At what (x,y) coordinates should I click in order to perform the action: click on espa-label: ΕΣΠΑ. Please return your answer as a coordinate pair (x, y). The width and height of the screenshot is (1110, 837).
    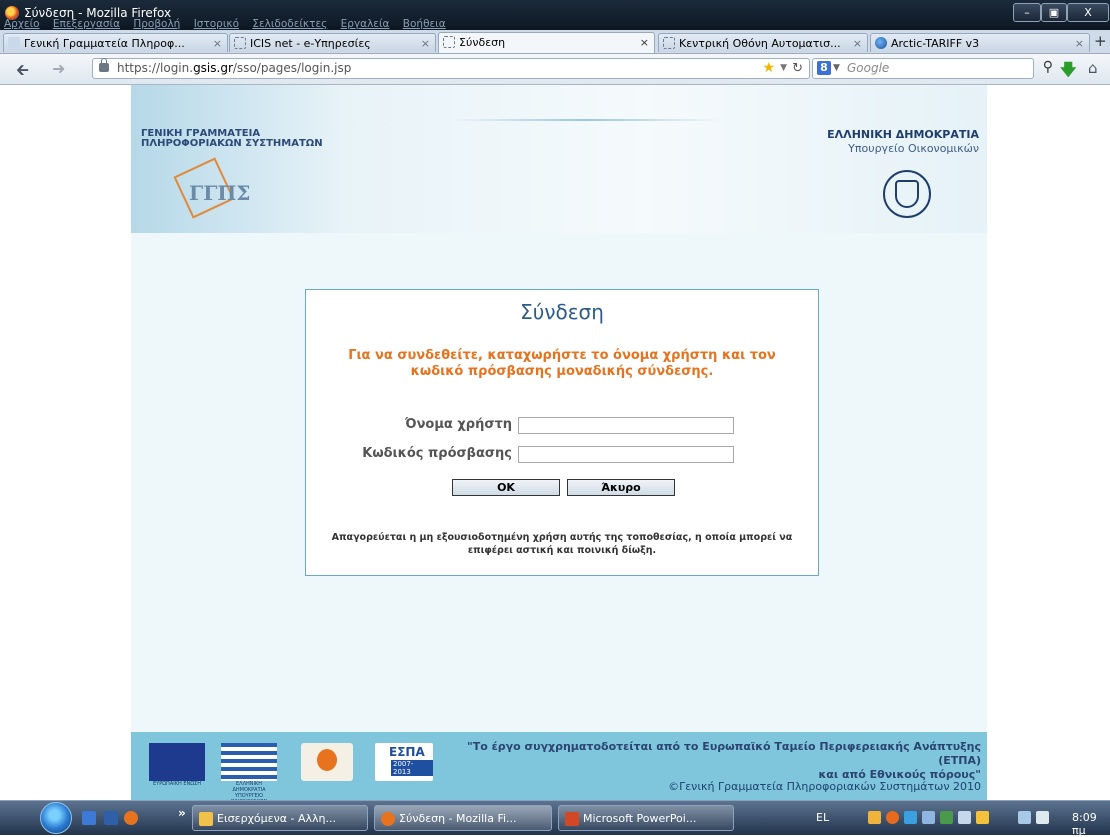
    Looking at the image, I should click on (407, 752).